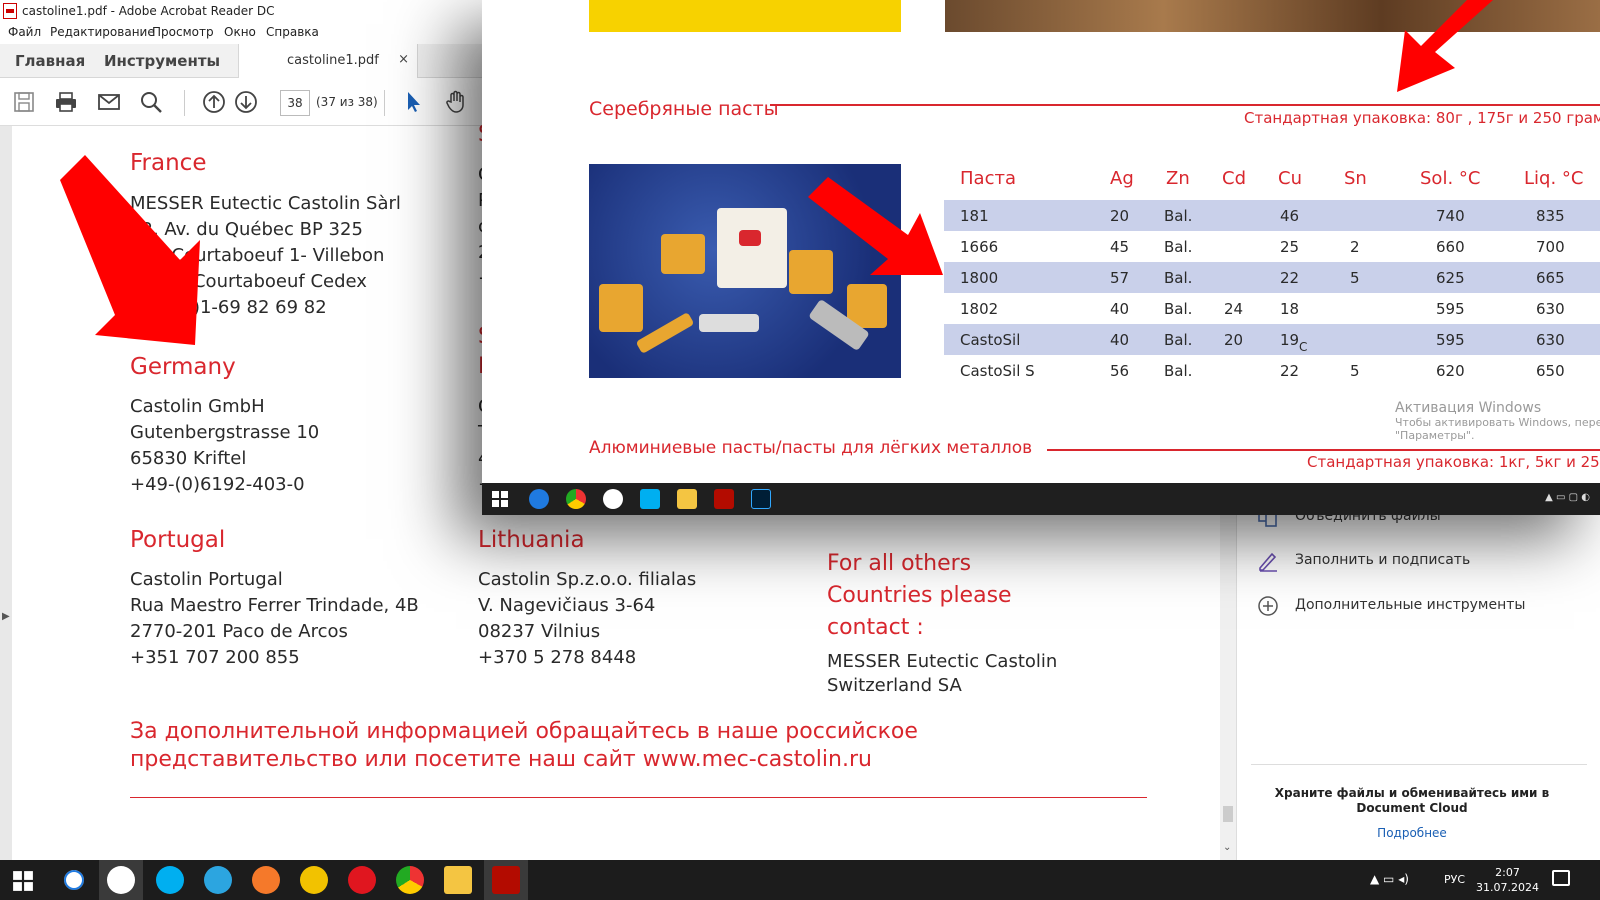 The width and height of the screenshot is (1600, 900). I want to click on opera-icon, so click(362, 880).